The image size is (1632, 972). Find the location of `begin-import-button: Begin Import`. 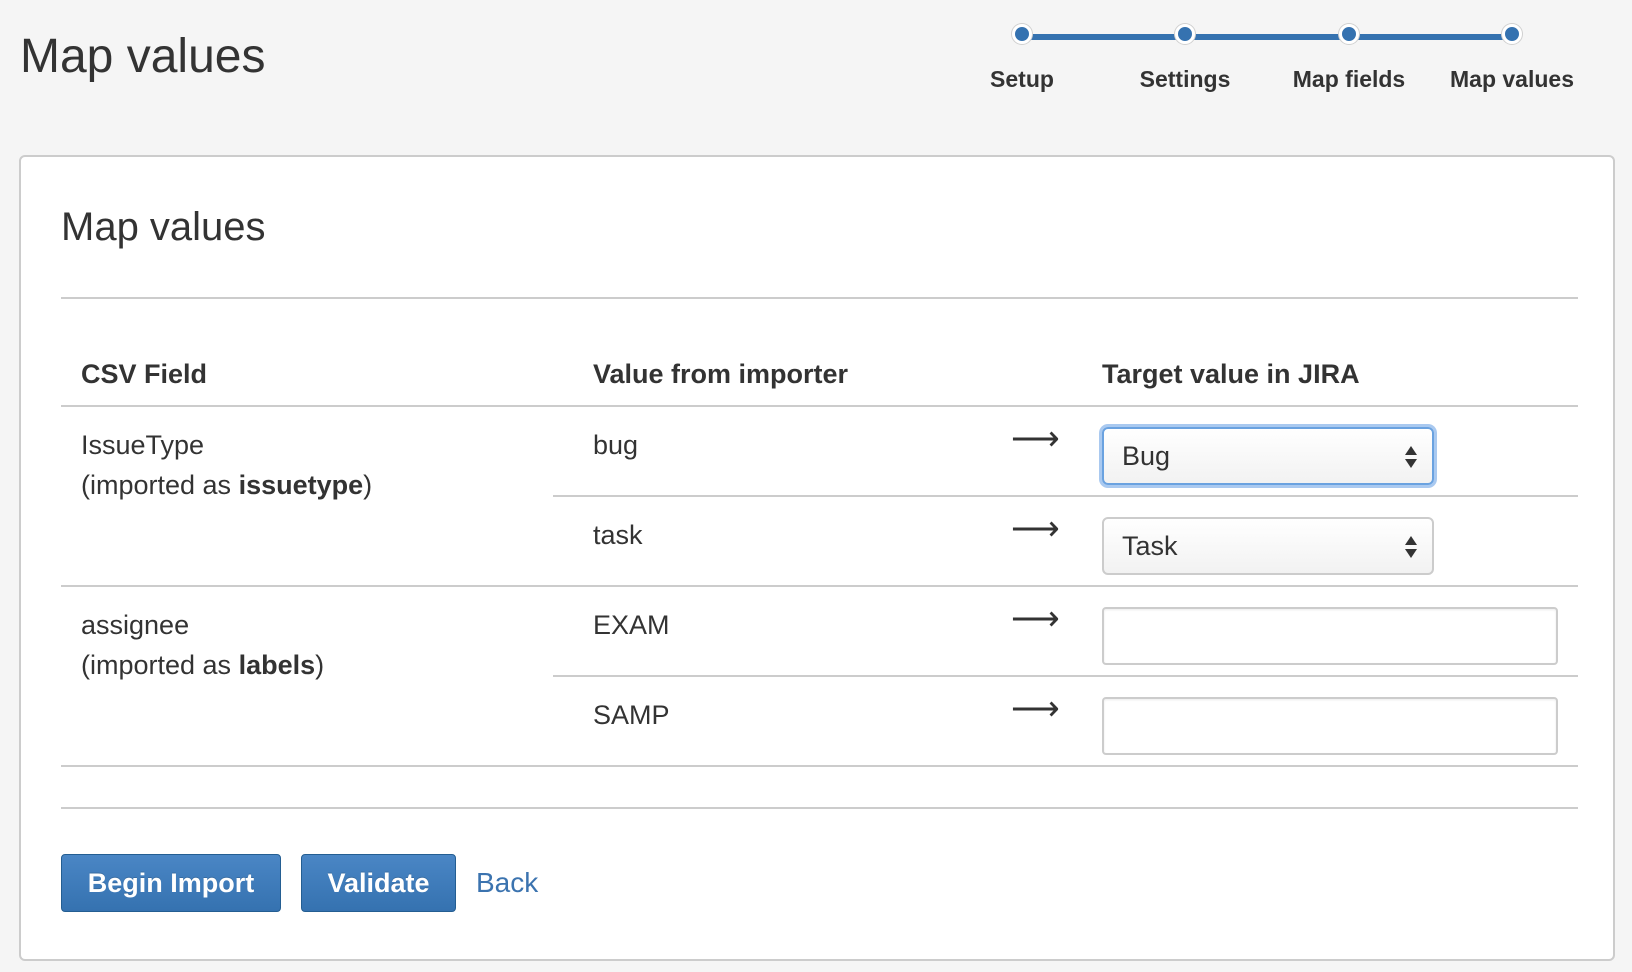

begin-import-button: Begin Import is located at coordinates (171, 883).